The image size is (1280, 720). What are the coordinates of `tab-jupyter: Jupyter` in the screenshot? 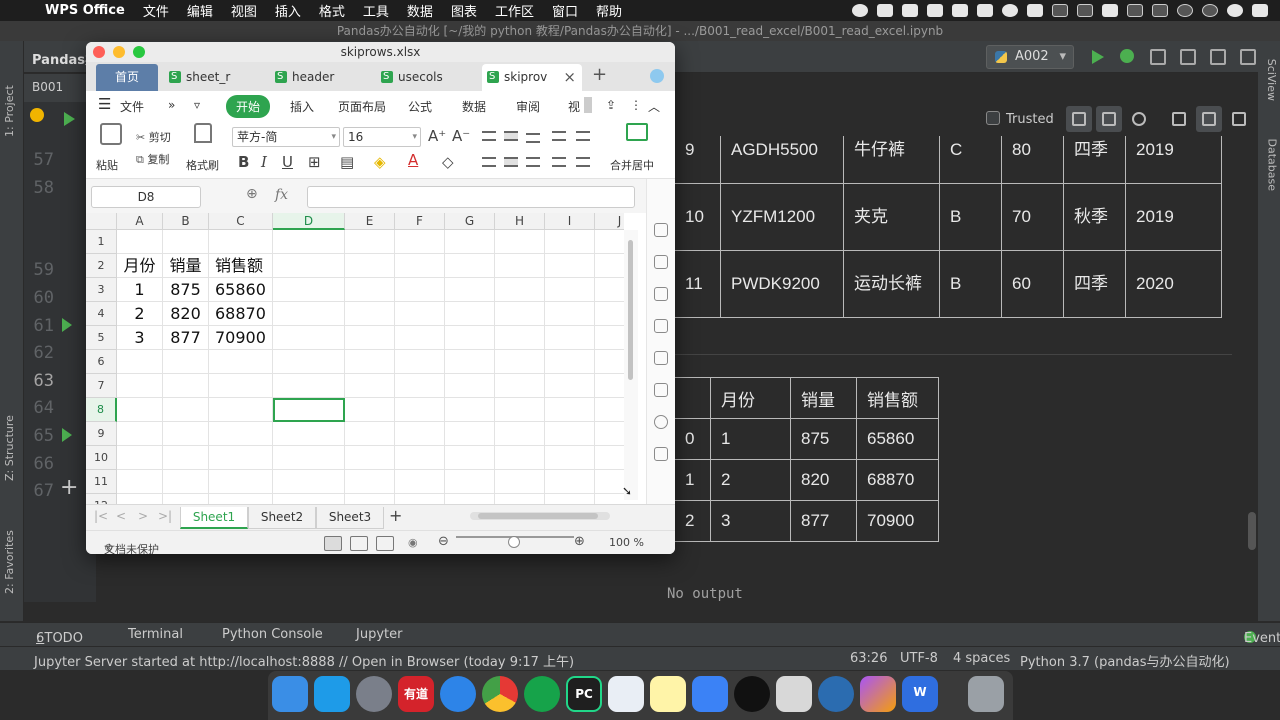 It's located at (379, 634).